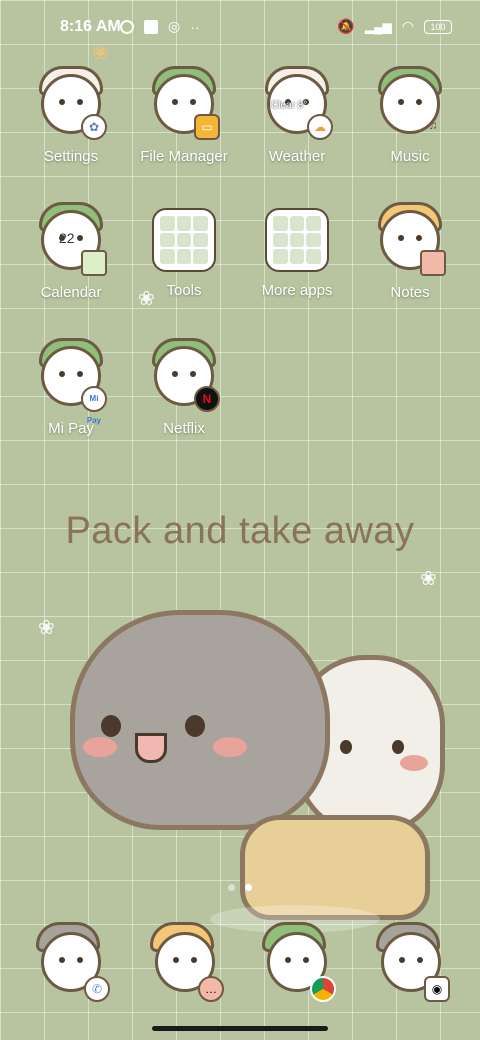 Image resolution: width=480 pixels, height=1040 pixels. I want to click on more-notifications-icon: ··, so click(195, 26).